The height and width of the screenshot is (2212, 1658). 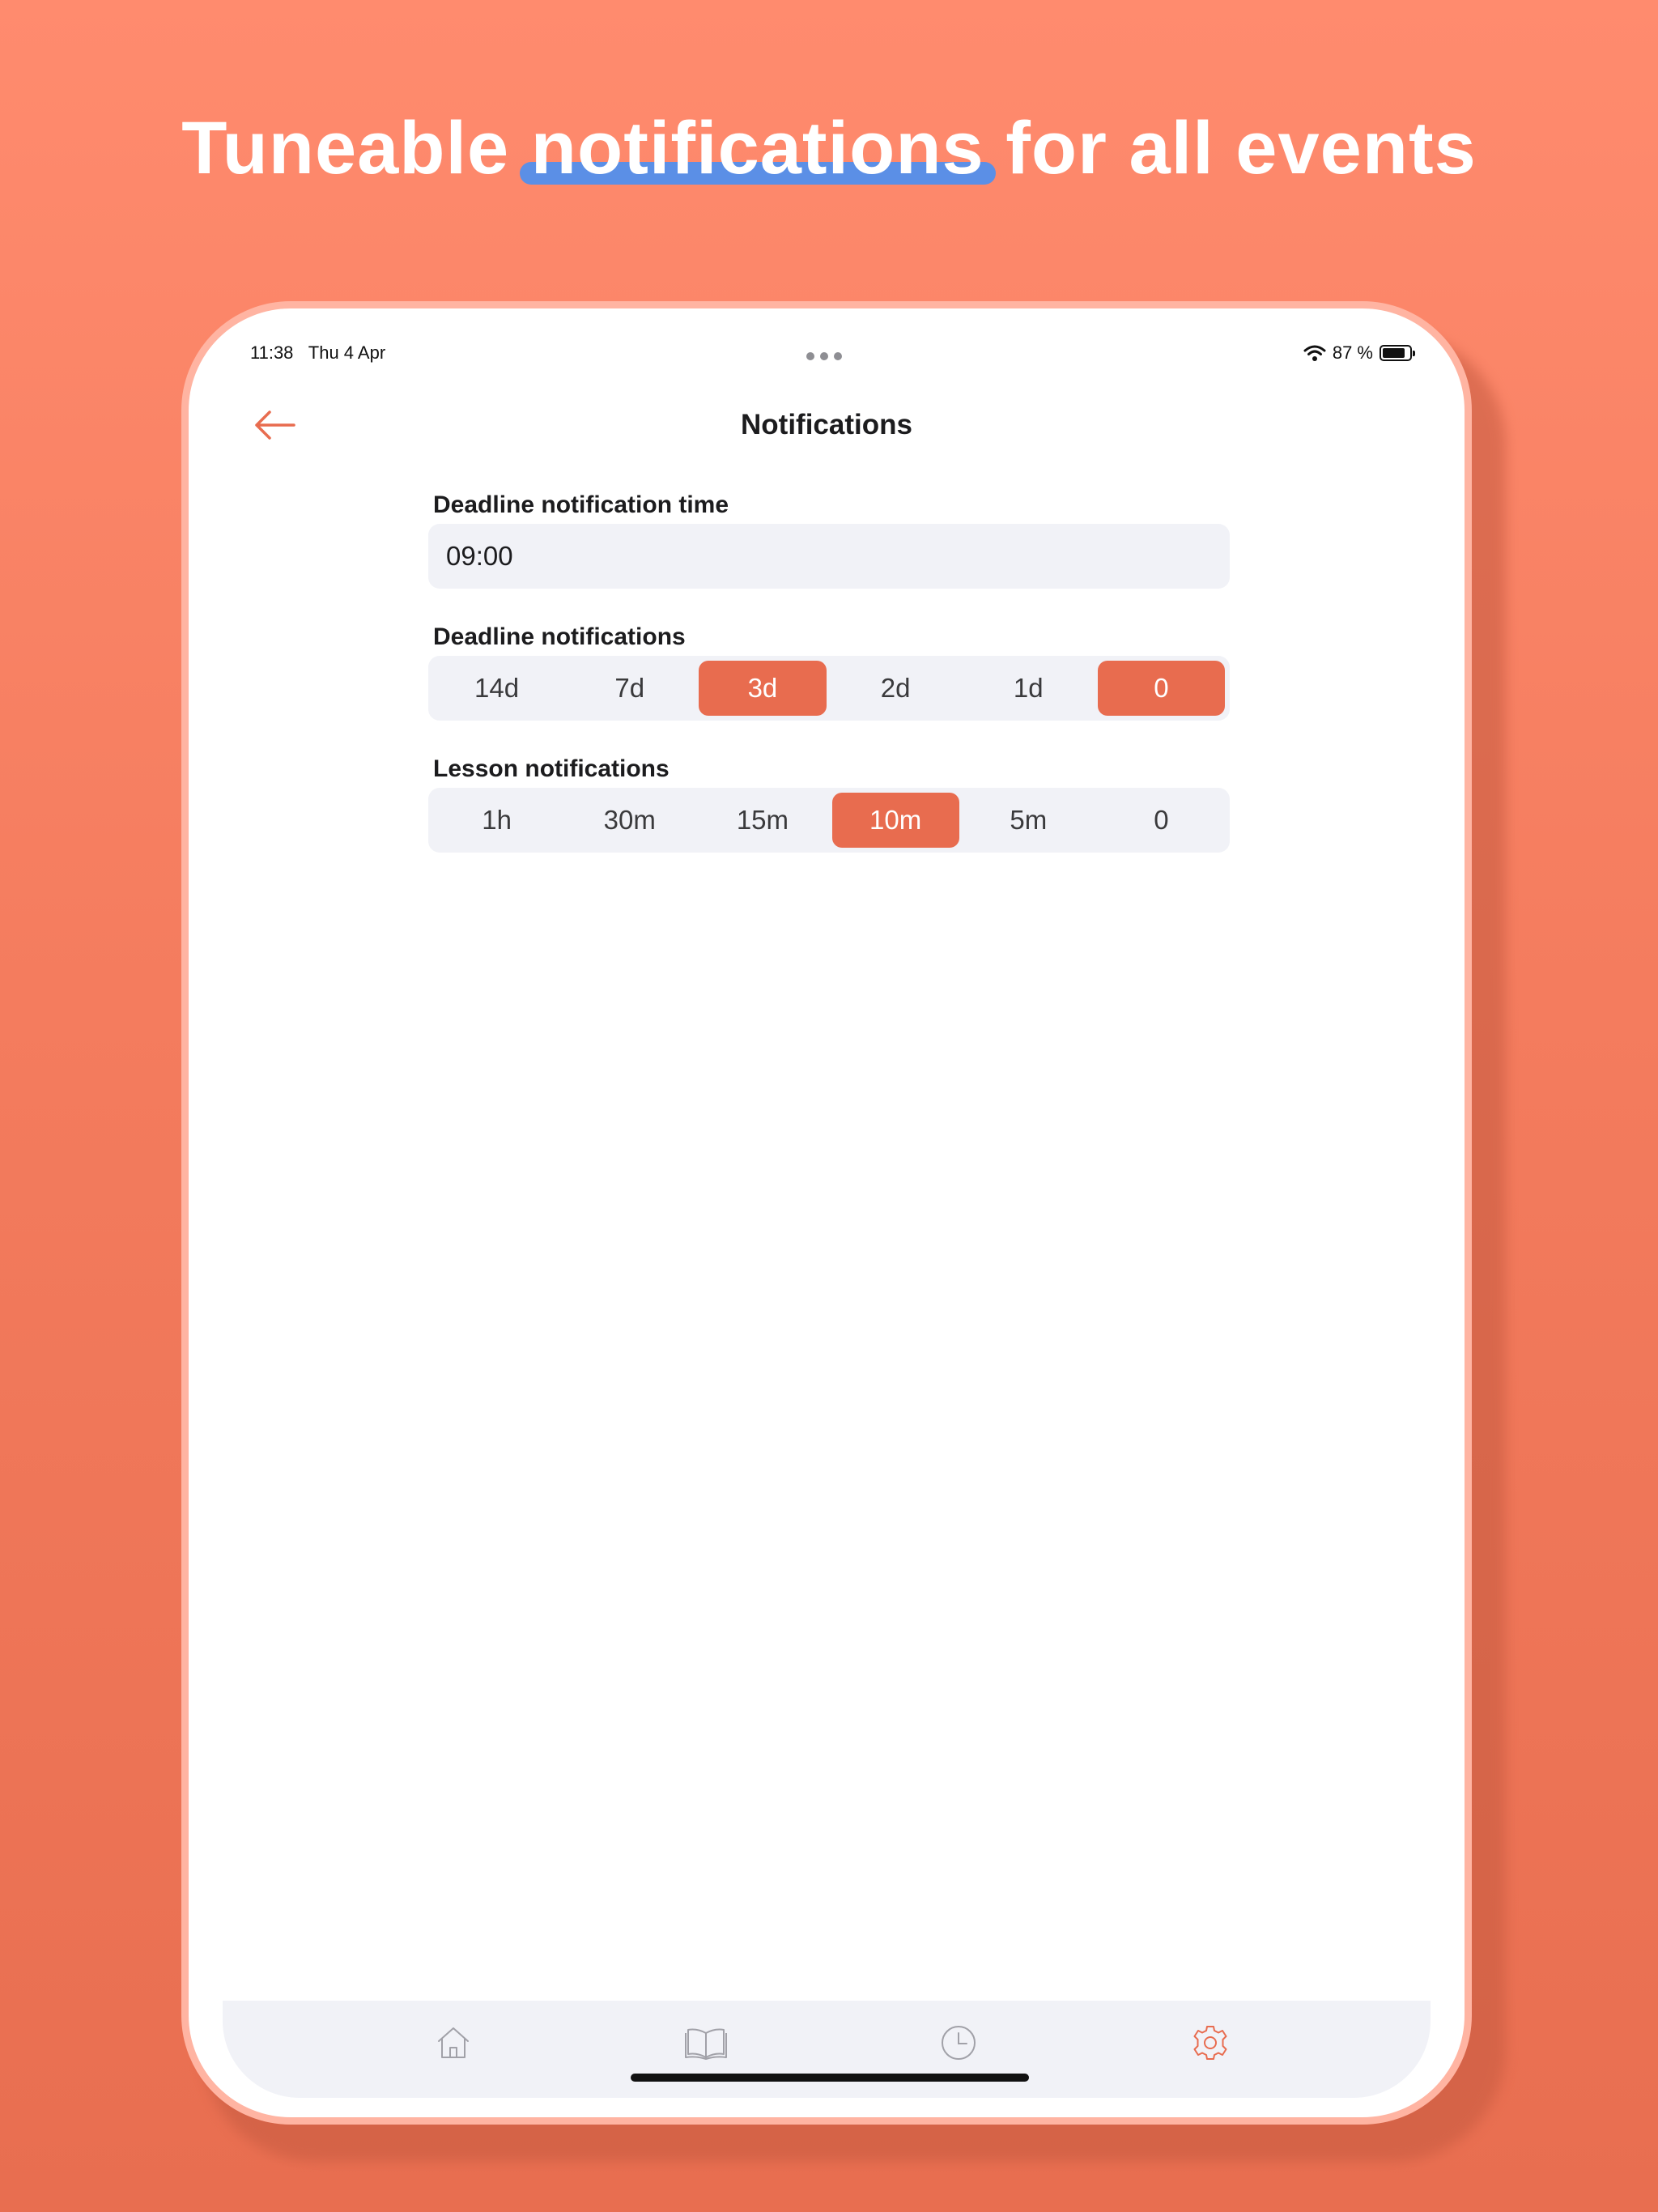 What do you see at coordinates (1314, 353) in the screenshot?
I see `wifi-icon` at bounding box center [1314, 353].